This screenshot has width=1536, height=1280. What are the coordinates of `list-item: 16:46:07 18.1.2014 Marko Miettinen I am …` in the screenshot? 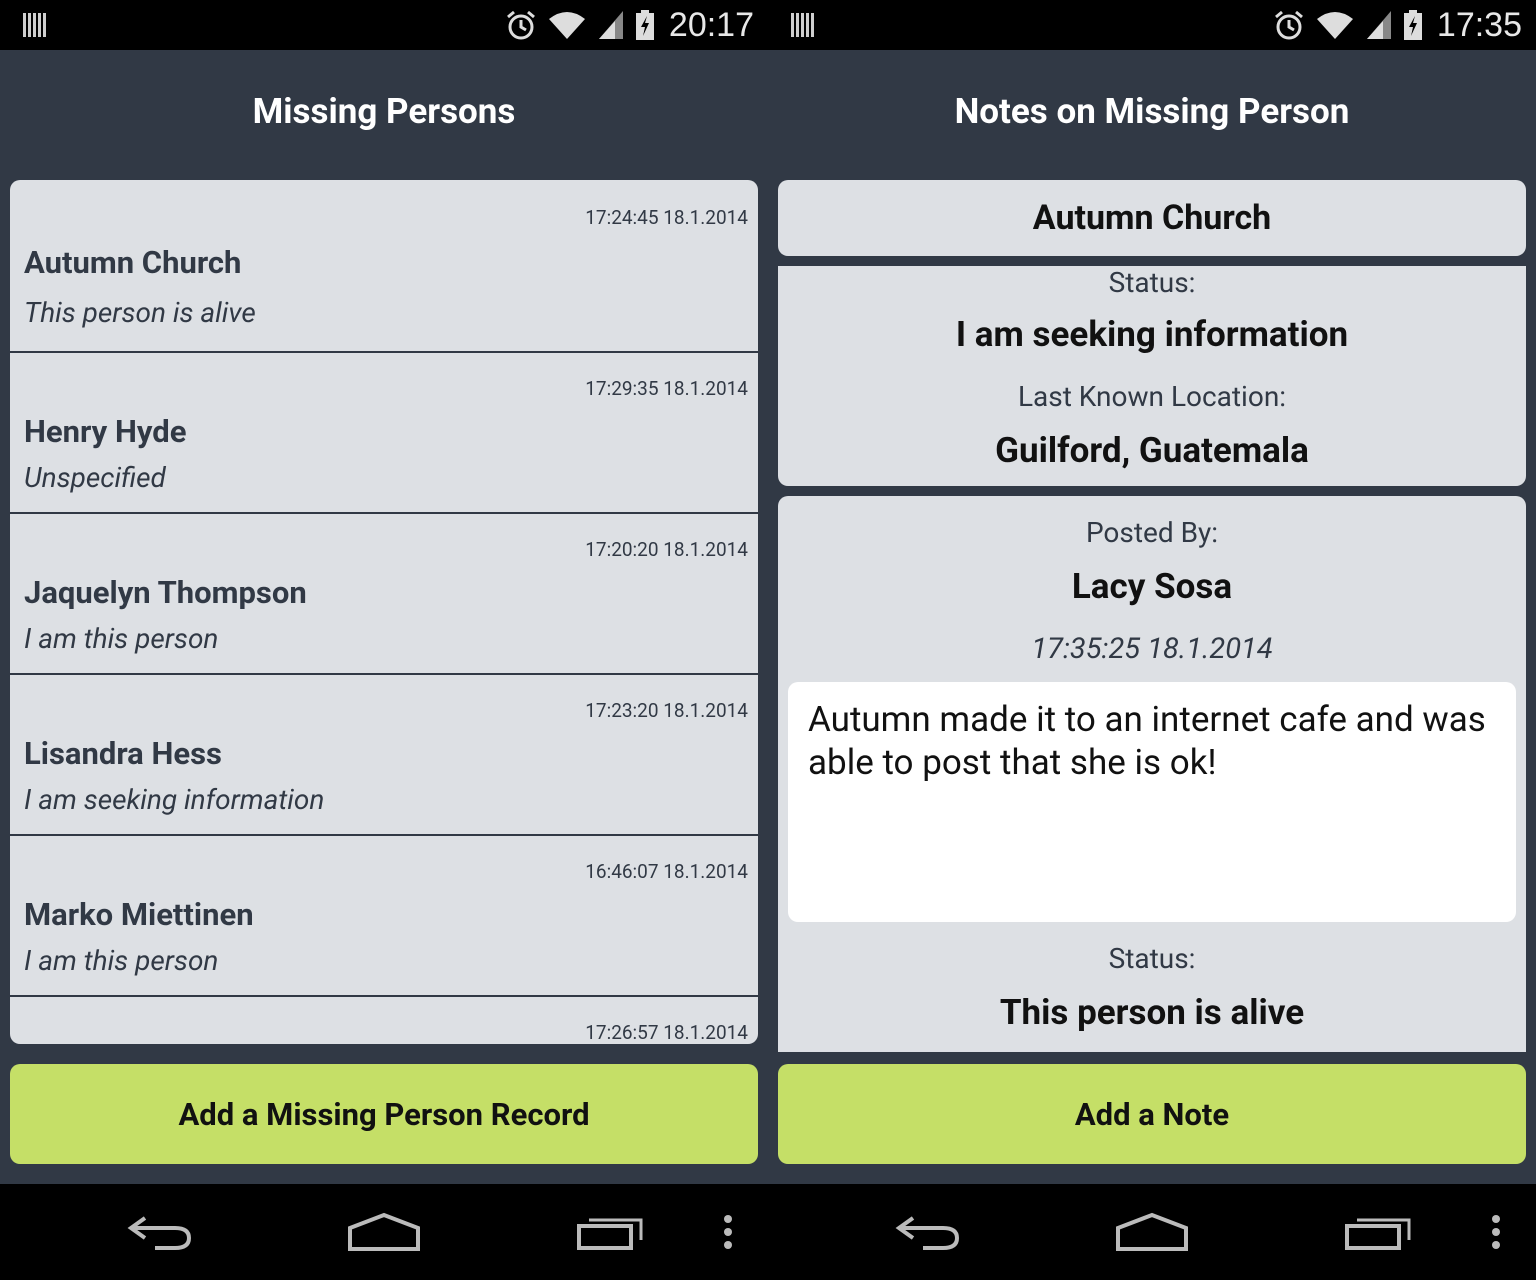 It's located at (384, 916).